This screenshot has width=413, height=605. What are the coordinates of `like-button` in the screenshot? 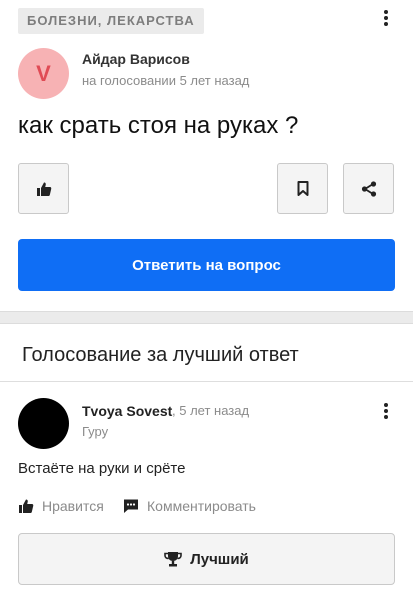 It's located at (43, 188).